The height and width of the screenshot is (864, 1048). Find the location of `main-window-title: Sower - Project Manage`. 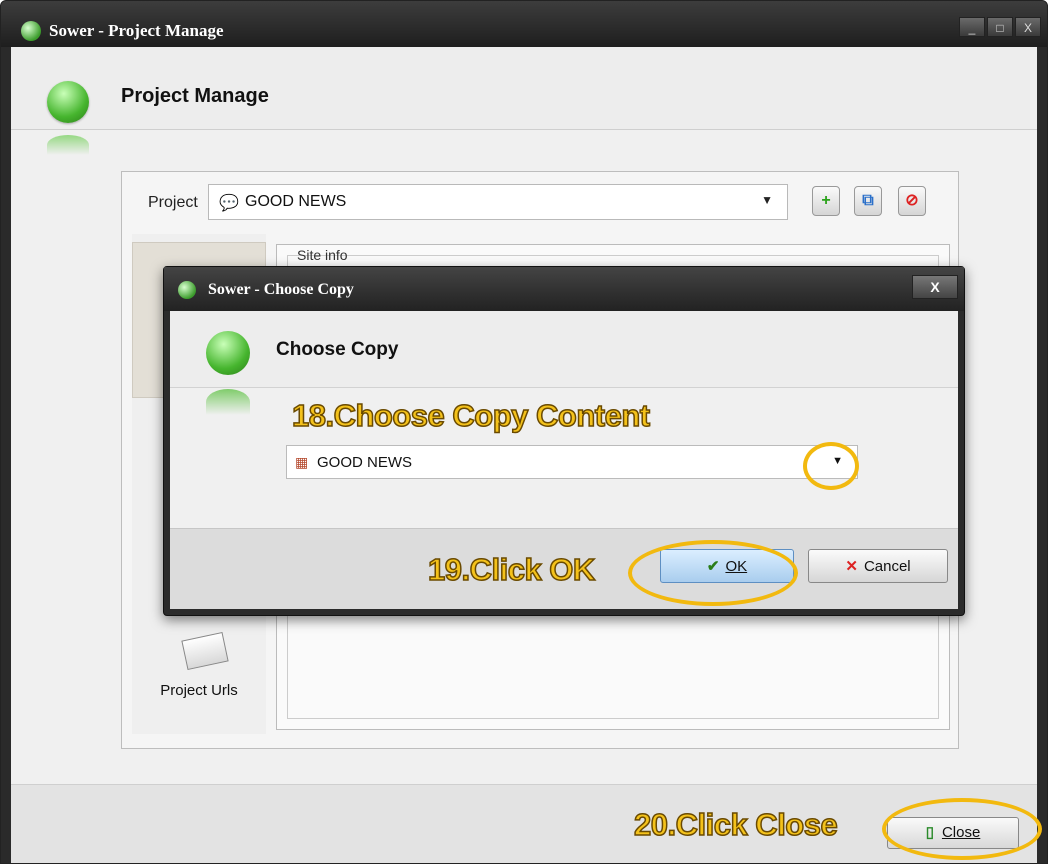

main-window-title: Sower - Project Manage is located at coordinates (136, 30).